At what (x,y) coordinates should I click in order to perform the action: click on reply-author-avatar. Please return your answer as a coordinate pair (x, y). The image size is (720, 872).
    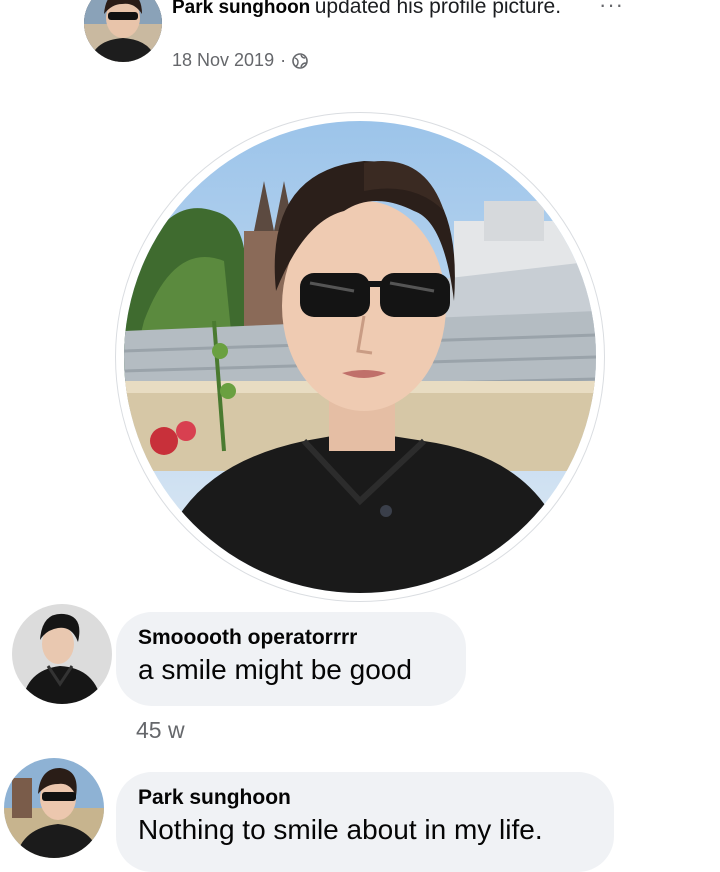
    Looking at the image, I should click on (54, 808).